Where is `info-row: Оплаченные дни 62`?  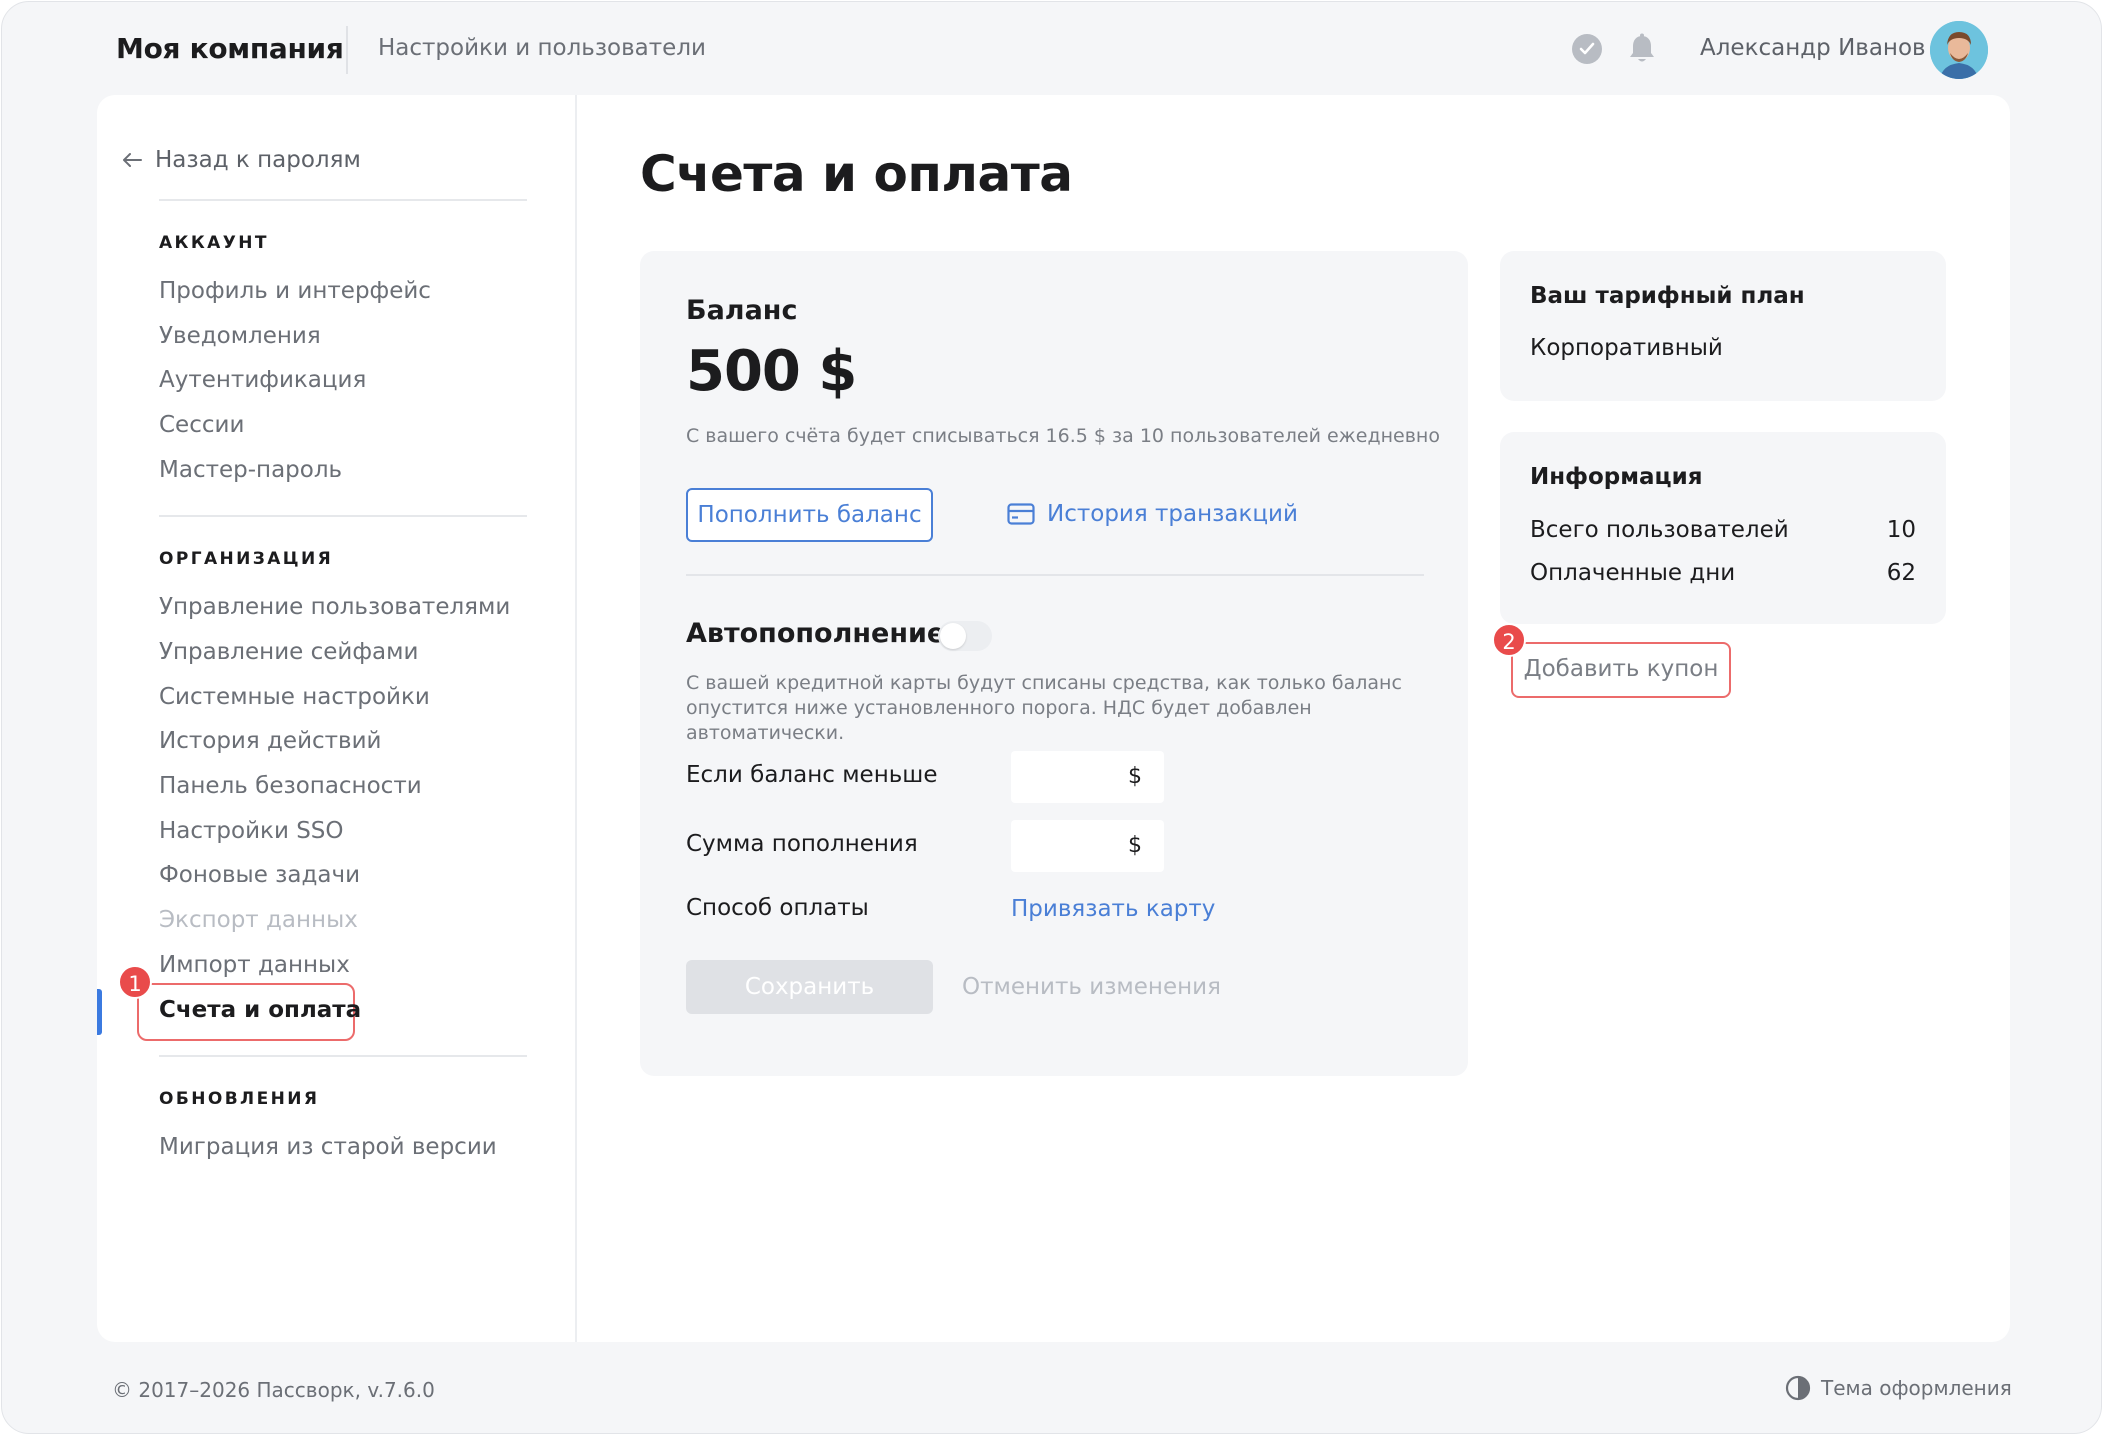 info-row: Оплаченные дни 62 is located at coordinates (1723, 573).